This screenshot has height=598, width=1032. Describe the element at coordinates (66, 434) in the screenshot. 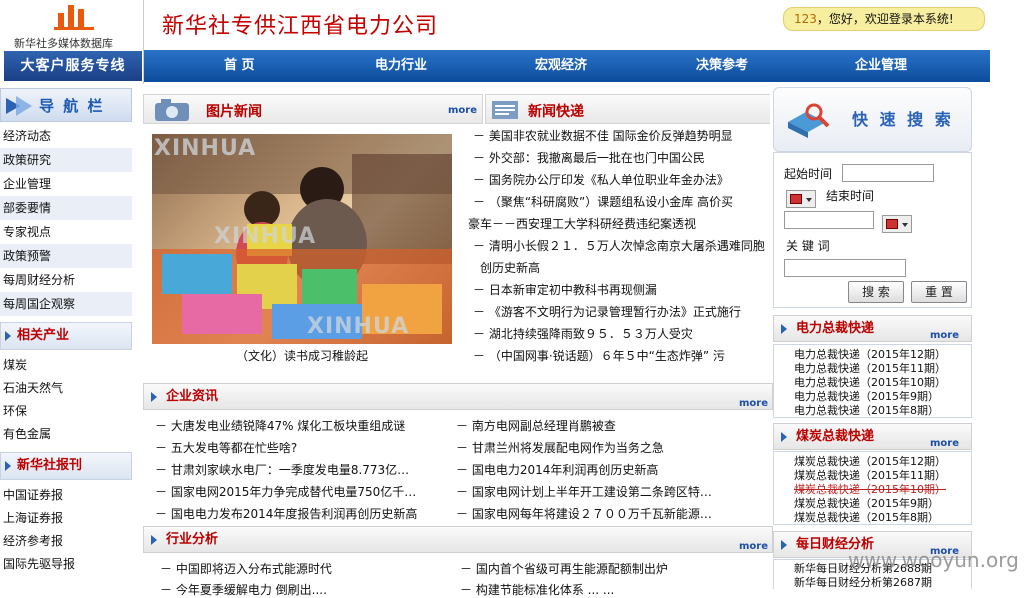

I see `sidebar-item-nonferrous: 有色金属` at that location.